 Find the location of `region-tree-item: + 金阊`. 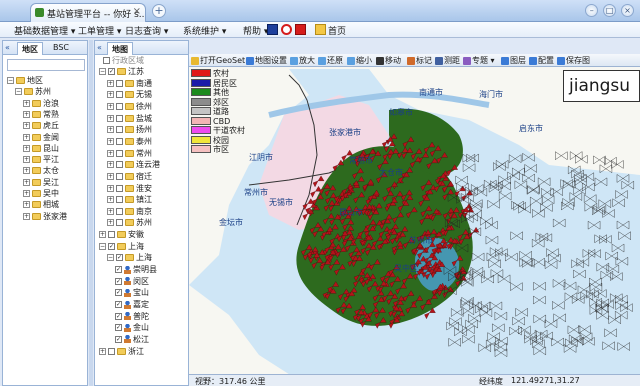

region-tree-item: + 金阊 is located at coordinates (41, 137).